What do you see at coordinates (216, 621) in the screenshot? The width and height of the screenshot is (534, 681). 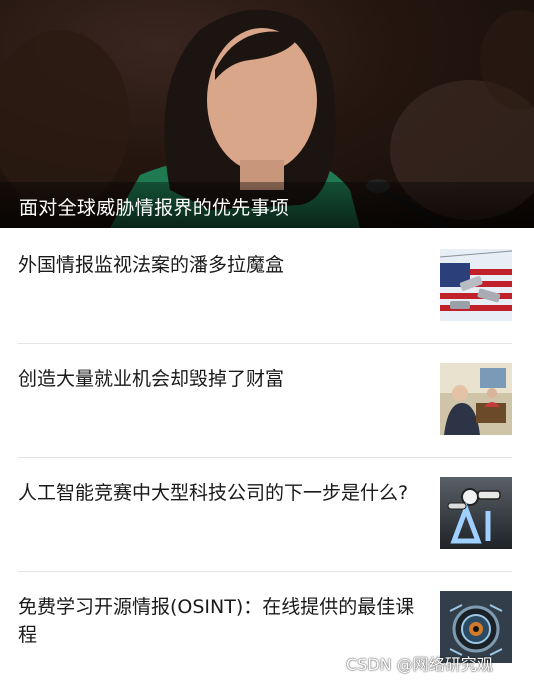 I see `article-title: 免费学习开源情报(OSINT)：在线提供的最佳课程` at bounding box center [216, 621].